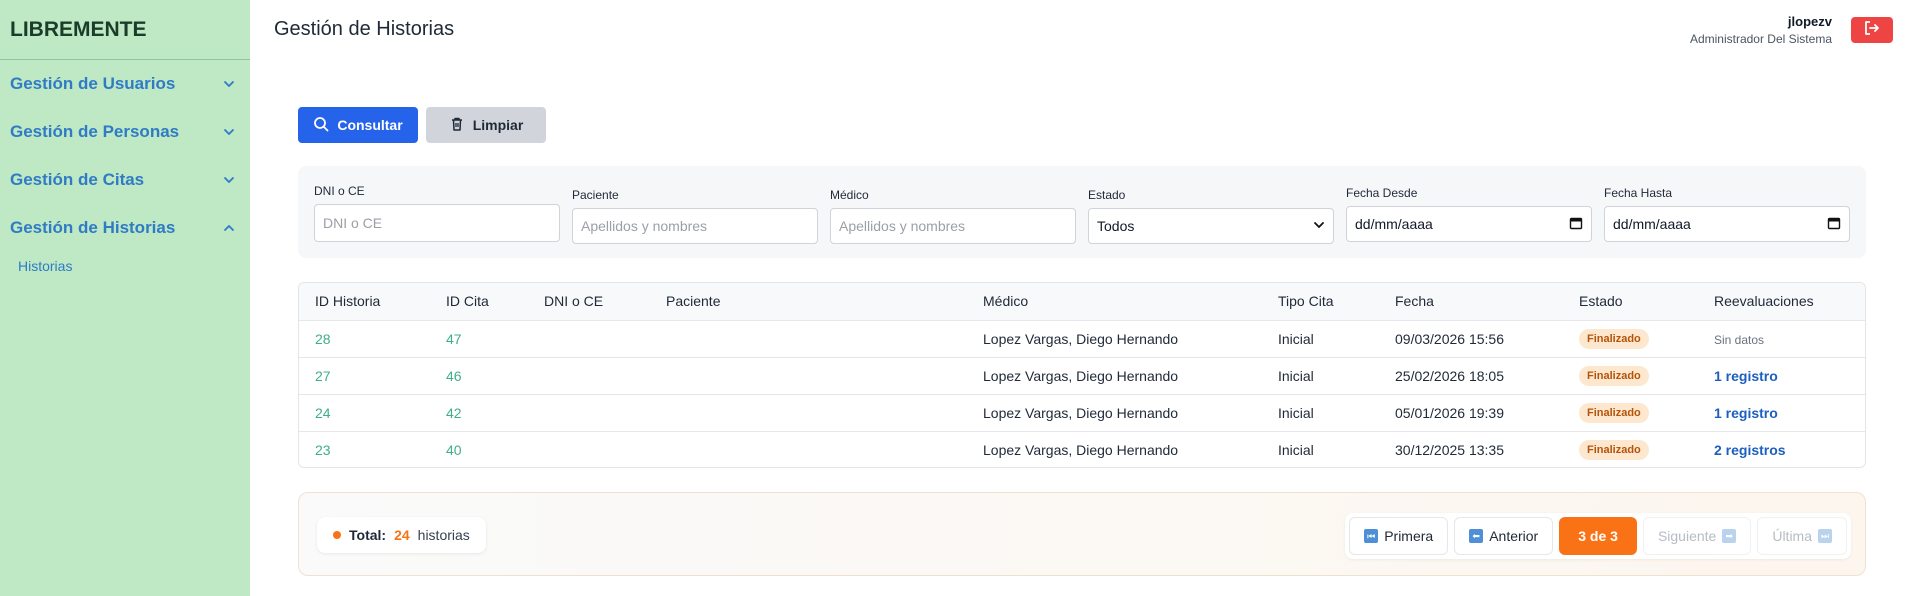  Describe the element at coordinates (1116, 226) in the screenshot. I see `estado-value: Todos` at that location.